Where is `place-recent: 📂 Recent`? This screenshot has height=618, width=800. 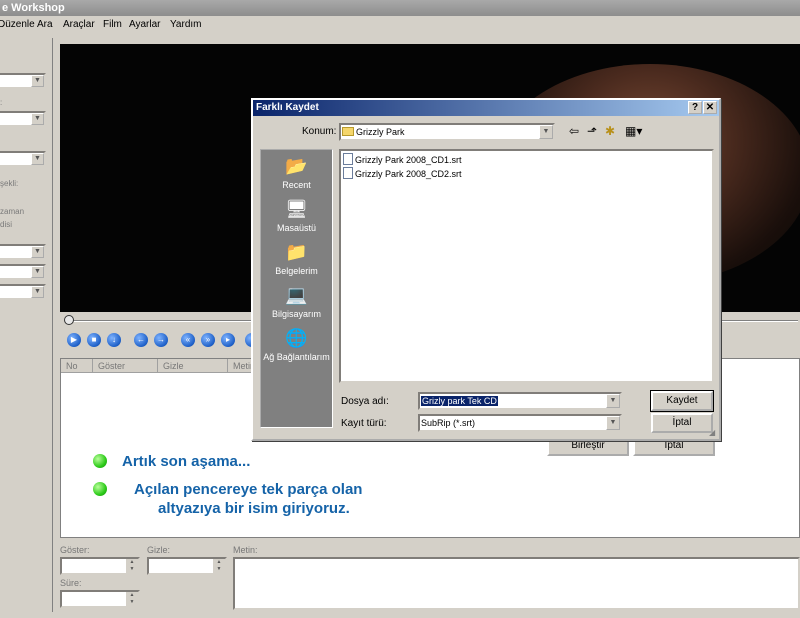 place-recent: 📂 Recent is located at coordinates (296, 172).